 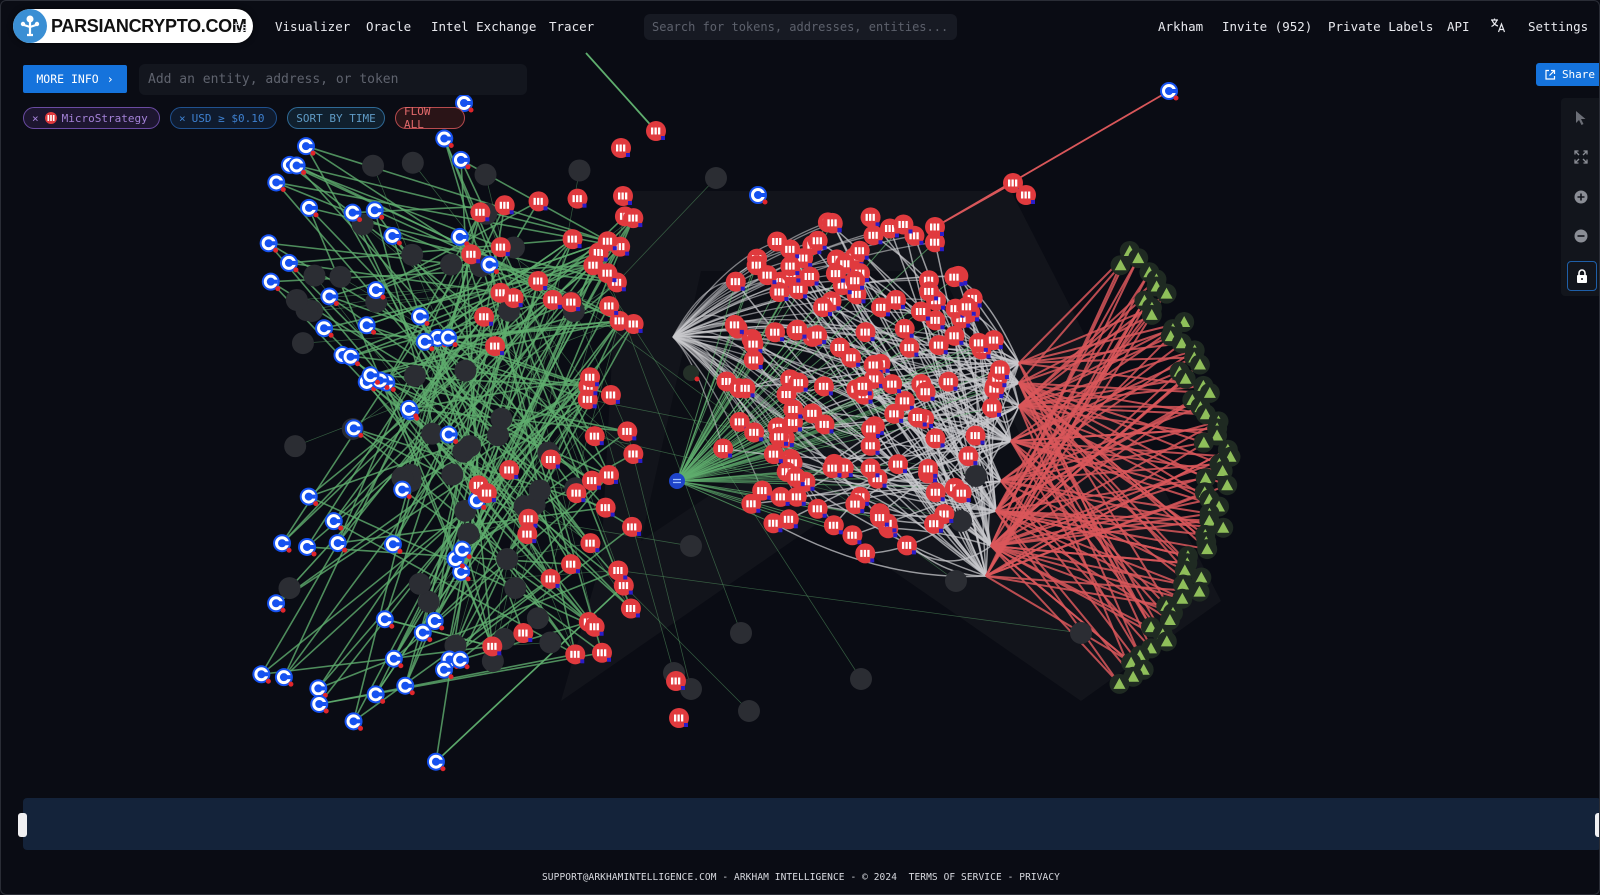 I want to click on global-search-input, so click(x=803, y=27).